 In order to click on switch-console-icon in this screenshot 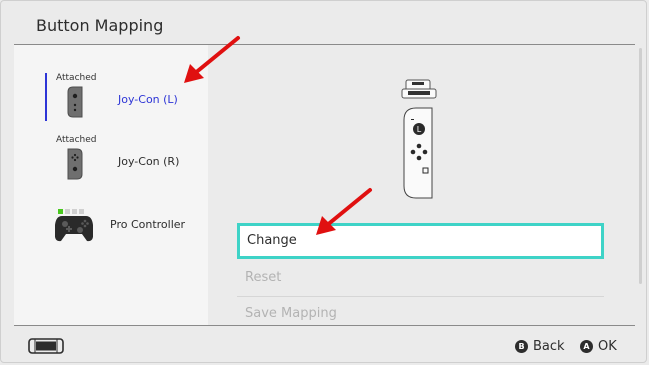, I will do `click(46, 346)`.